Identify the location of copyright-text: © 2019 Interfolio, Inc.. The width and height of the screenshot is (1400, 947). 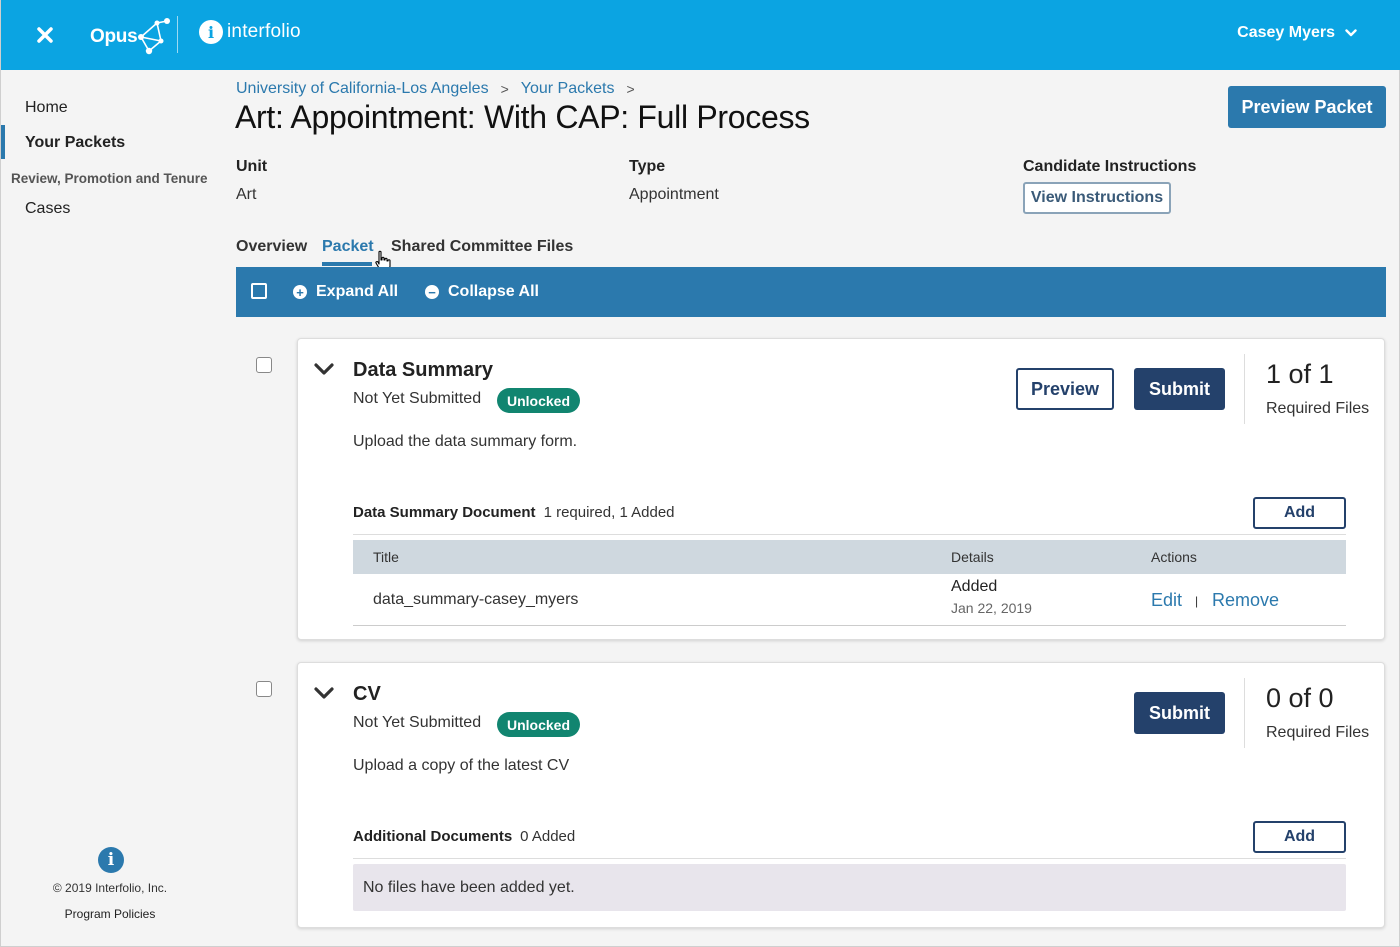
(110, 888).